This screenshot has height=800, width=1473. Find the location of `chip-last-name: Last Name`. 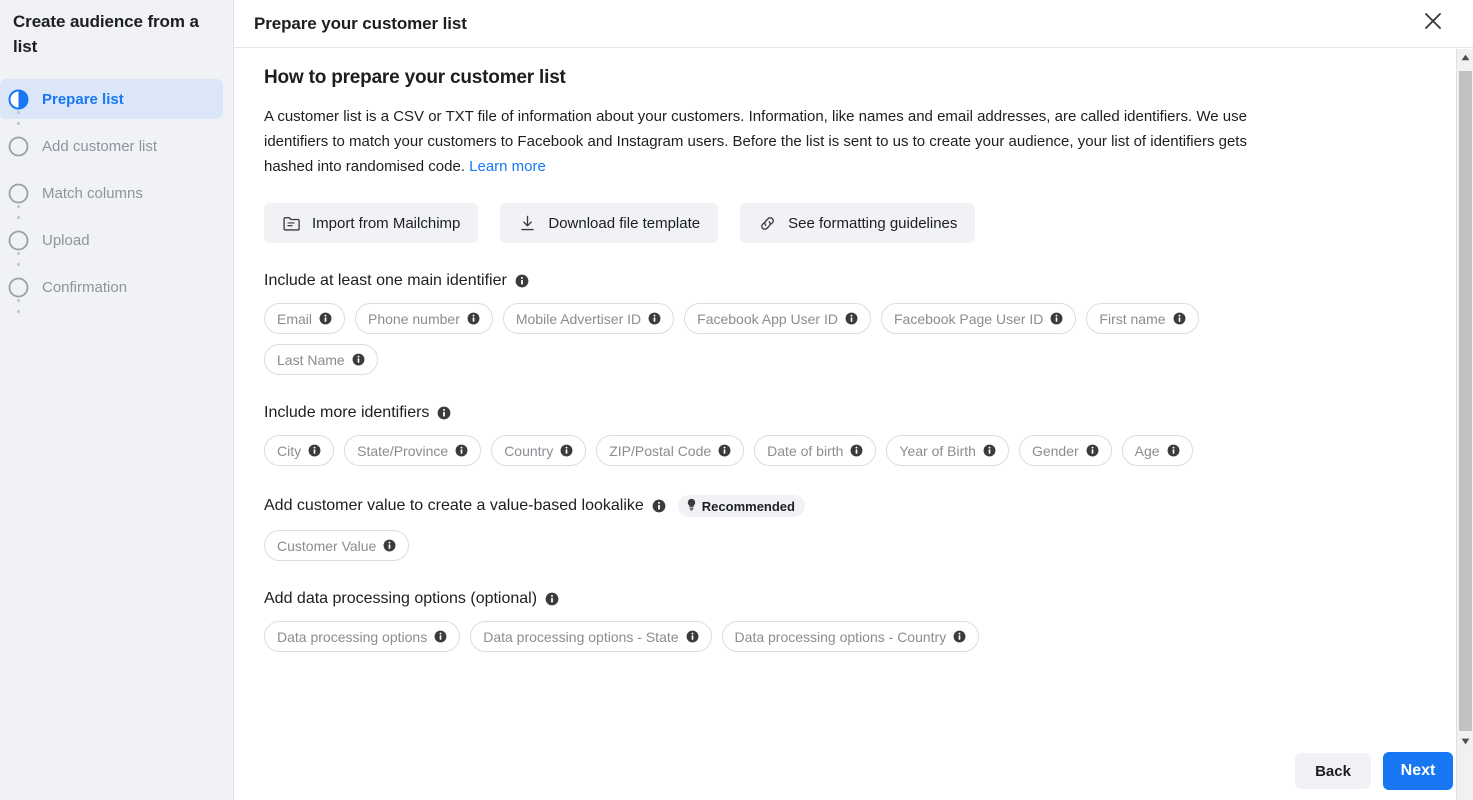

chip-last-name: Last Name is located at coordinates (321, 359).